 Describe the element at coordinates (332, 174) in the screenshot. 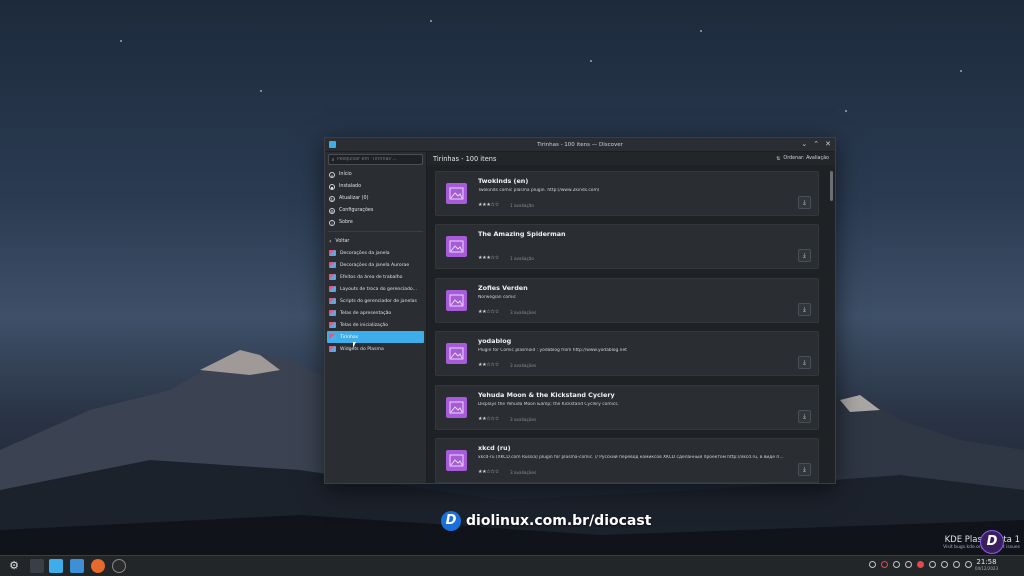

I see `home-icon: ⌂` at that location.